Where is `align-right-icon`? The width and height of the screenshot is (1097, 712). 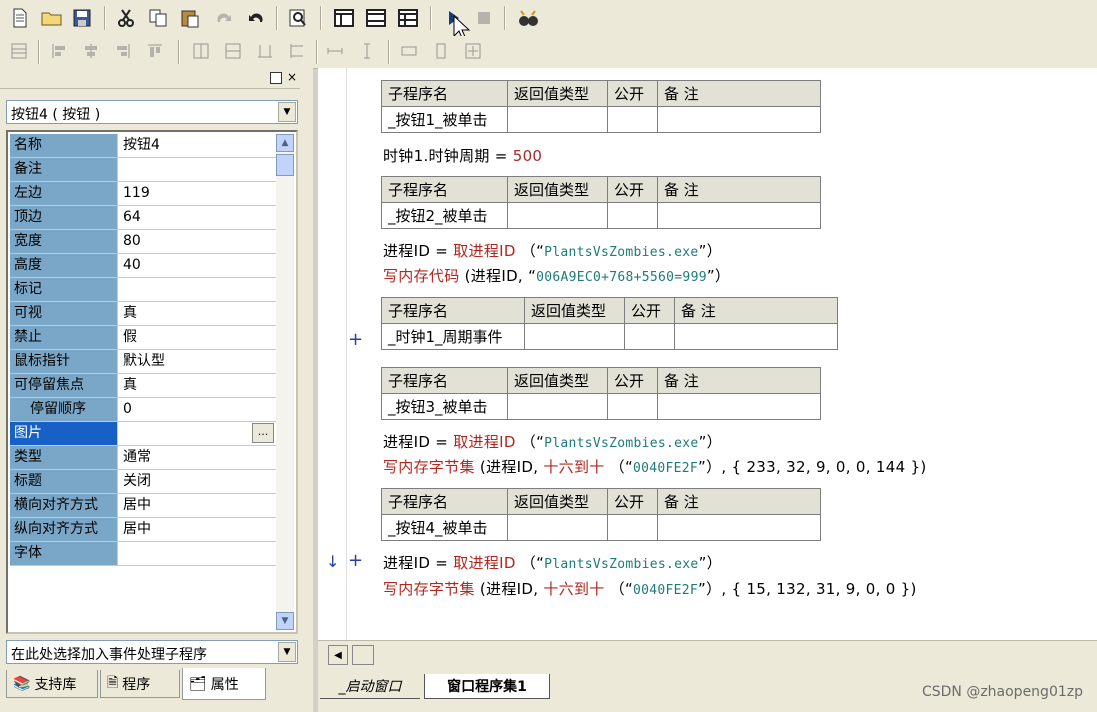
align-right-icon is located at coordinates (123, 51).